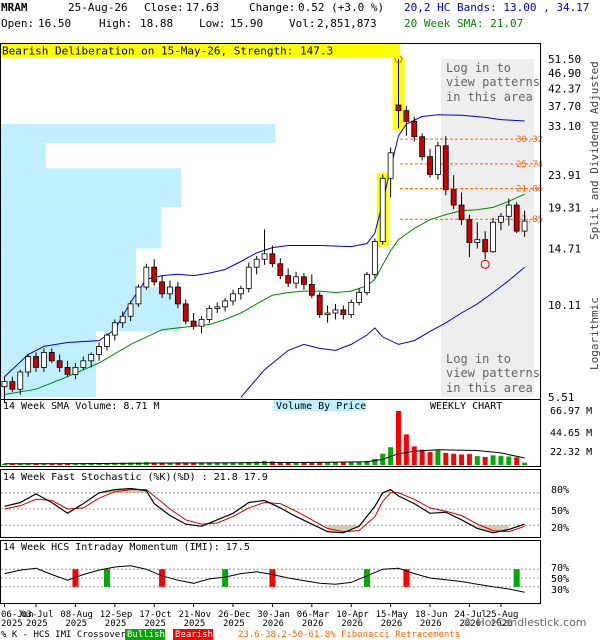  What do you see at coordinates (54, 23) in the screenshot?
I see `open-value: 16.50` at bounding box center [54, 23].